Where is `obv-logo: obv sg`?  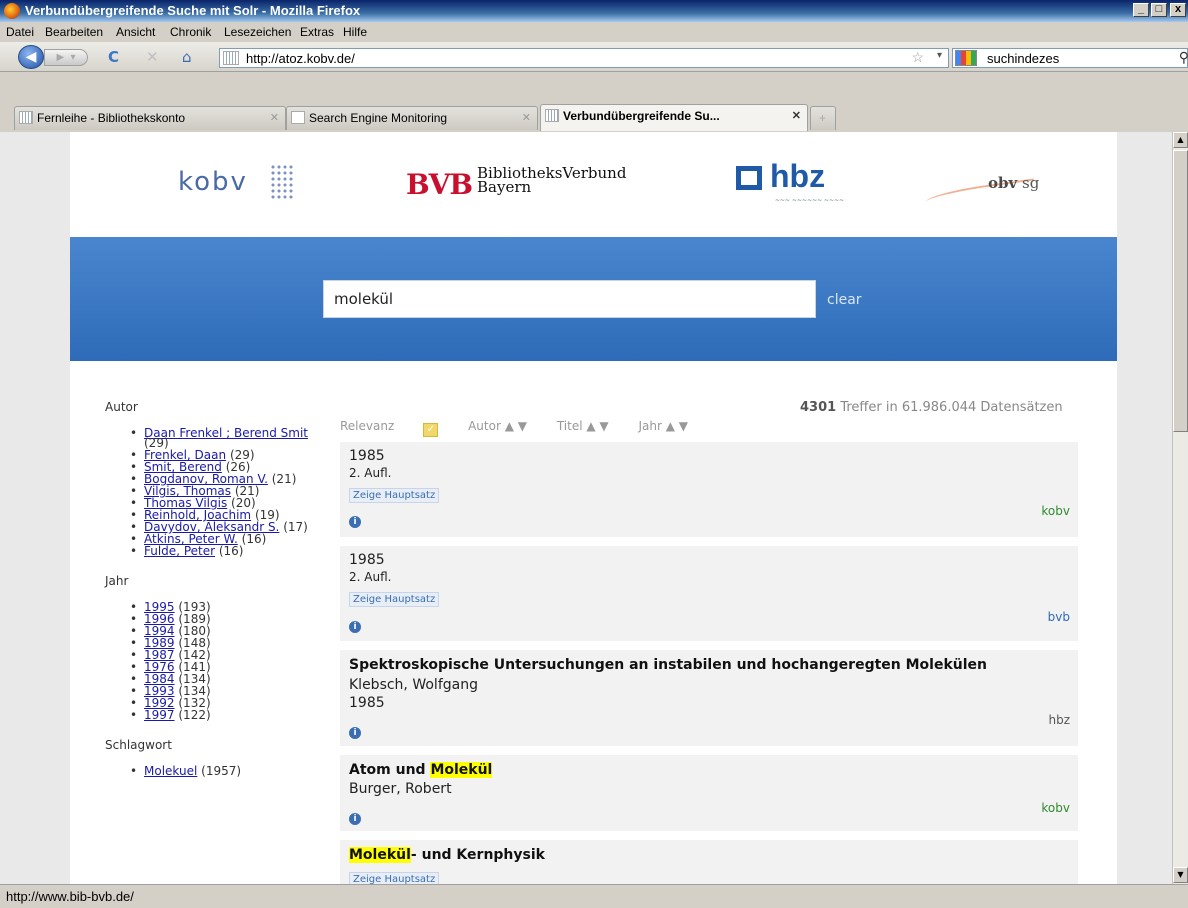 obv-logo: obv sg is located at coordinates (1013, 183).